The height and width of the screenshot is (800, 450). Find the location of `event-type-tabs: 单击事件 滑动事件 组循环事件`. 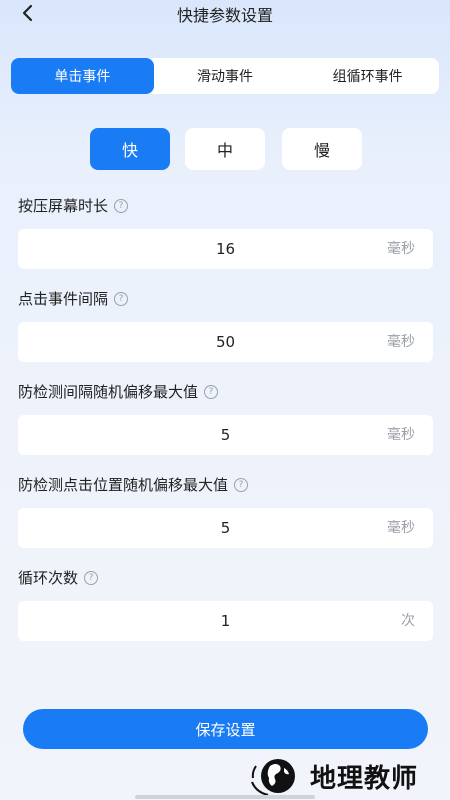

event-type-tabs: 单击事件 滑动事件 组循环事件 is located at coordinates (225, 76).